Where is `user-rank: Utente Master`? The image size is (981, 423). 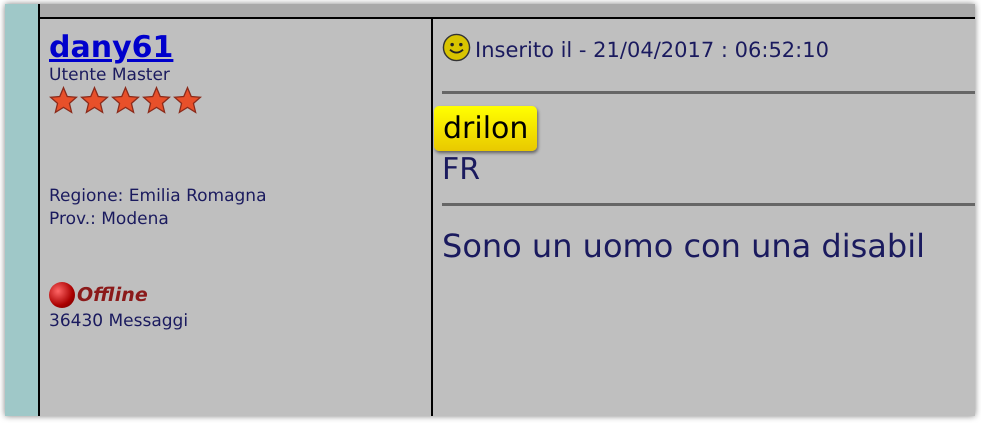
user-rank: Utente Master is located at coordinates (109, 75).